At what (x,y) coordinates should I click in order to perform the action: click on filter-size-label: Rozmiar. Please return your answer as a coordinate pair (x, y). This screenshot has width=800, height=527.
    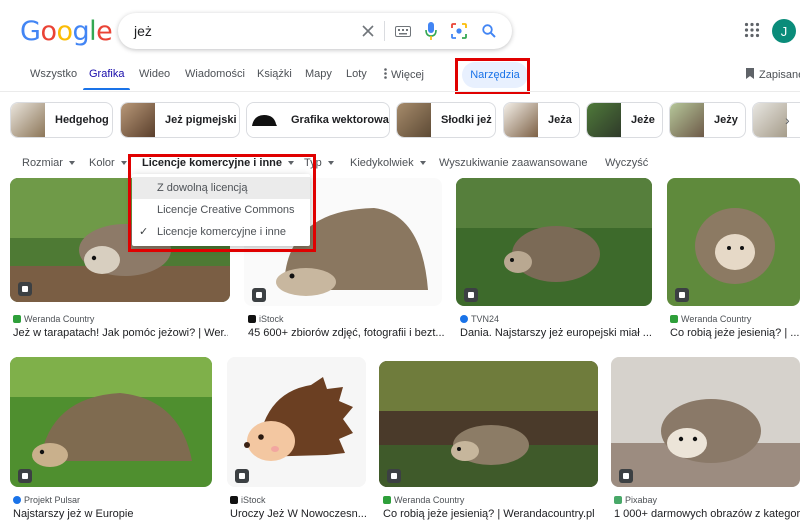
    Looking at the image, I should click on (42, 163).